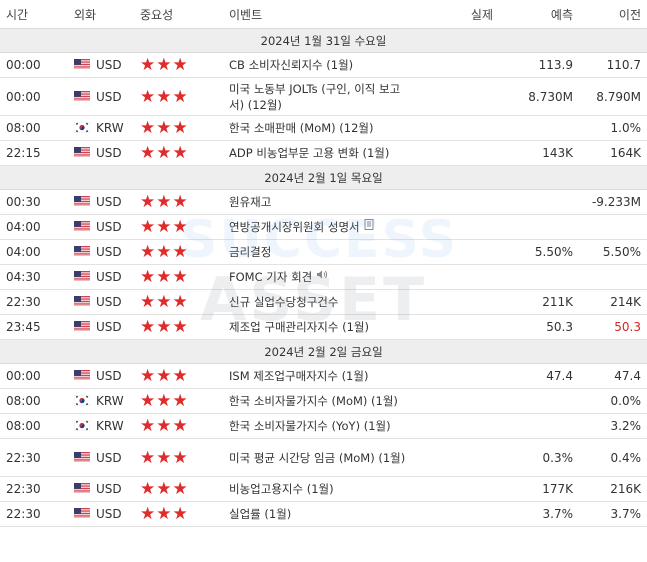 The image size is (647, 562). I want to click on event-row: 04:30 USD ★★★ FOMC 기자 회견, so click(323, 277).